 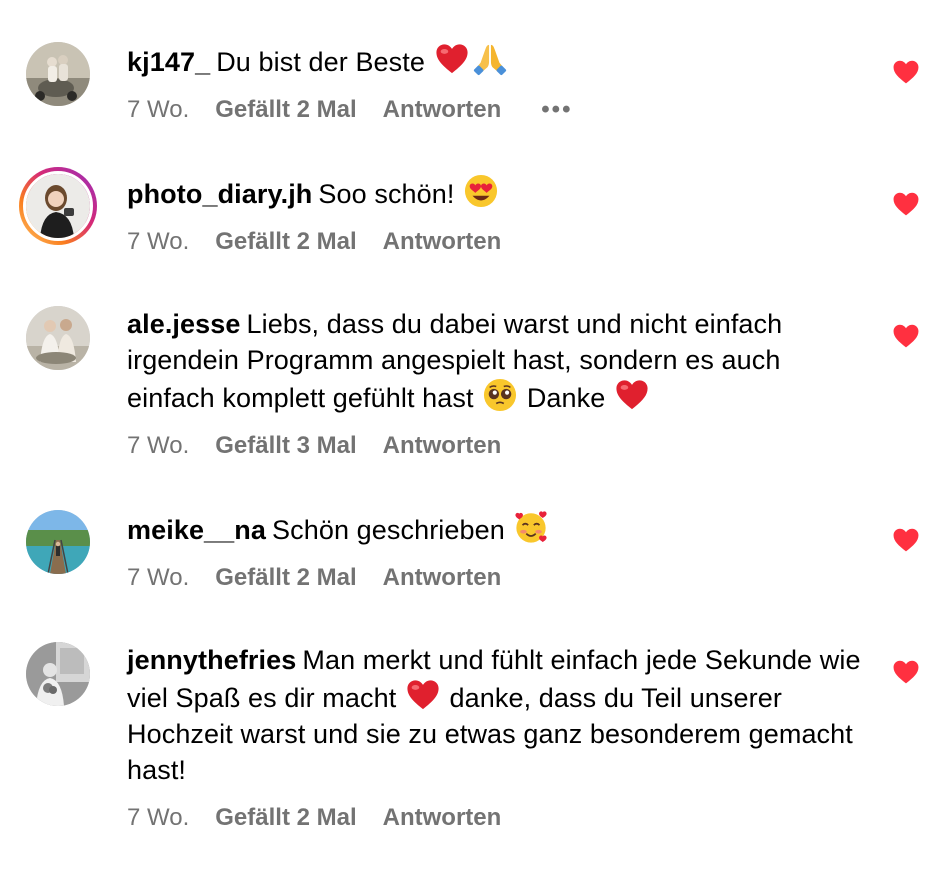 I want to click on smiling-face-with-hearts-icon, so click(x=531, y=527).